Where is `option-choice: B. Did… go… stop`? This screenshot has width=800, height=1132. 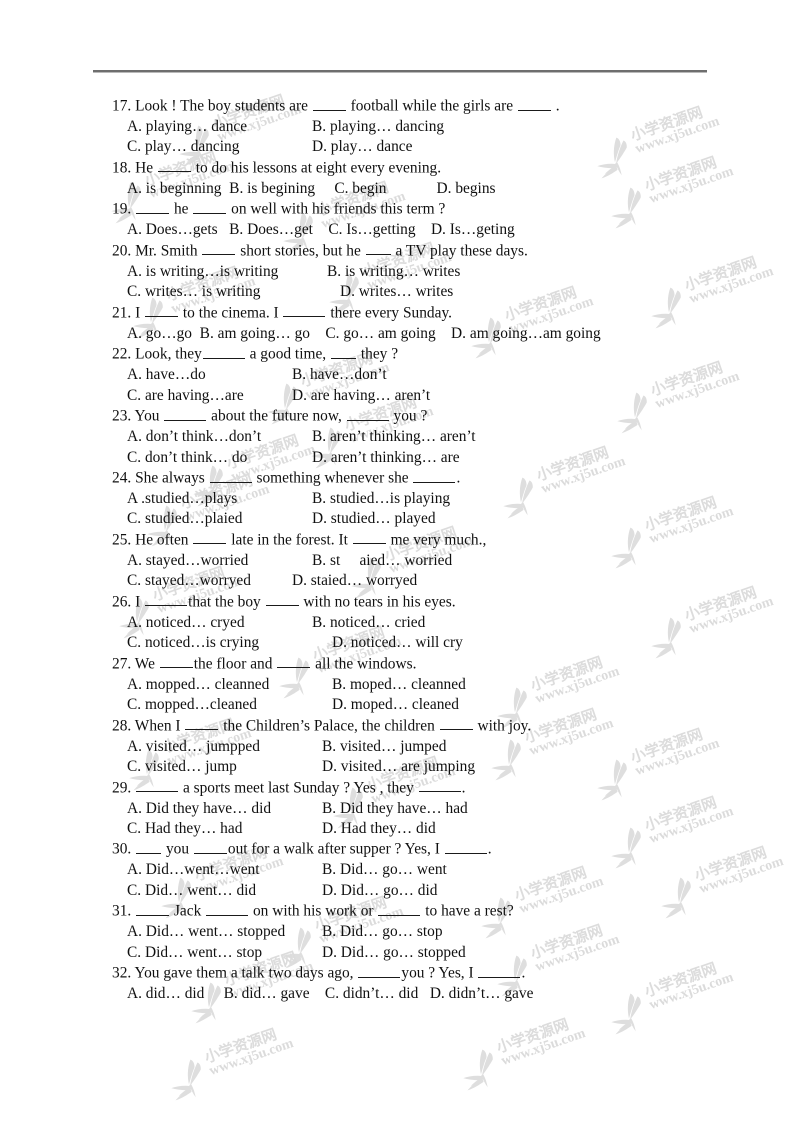 option-choice: B. Did… go… stop is located at coordinates (382, 932).